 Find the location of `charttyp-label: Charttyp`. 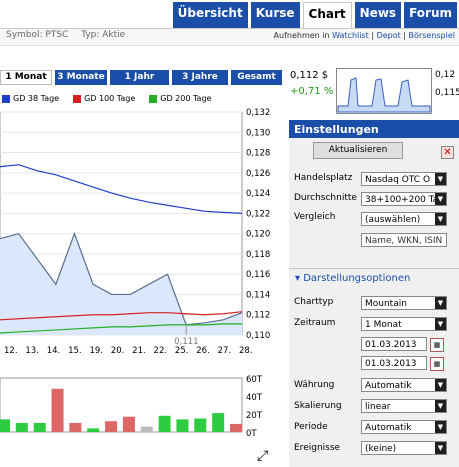

charttyp-label: Charttyp is located at coordinates (314, 302).